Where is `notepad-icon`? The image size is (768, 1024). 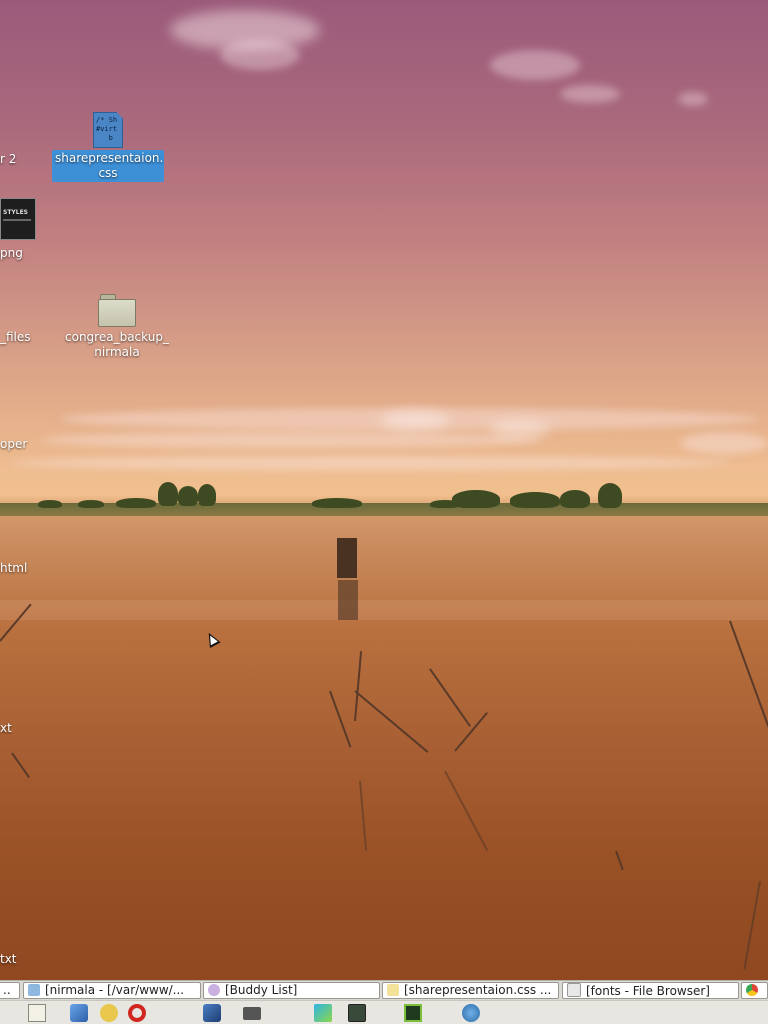 notepad-icon is located at coordinates (37, 1013).